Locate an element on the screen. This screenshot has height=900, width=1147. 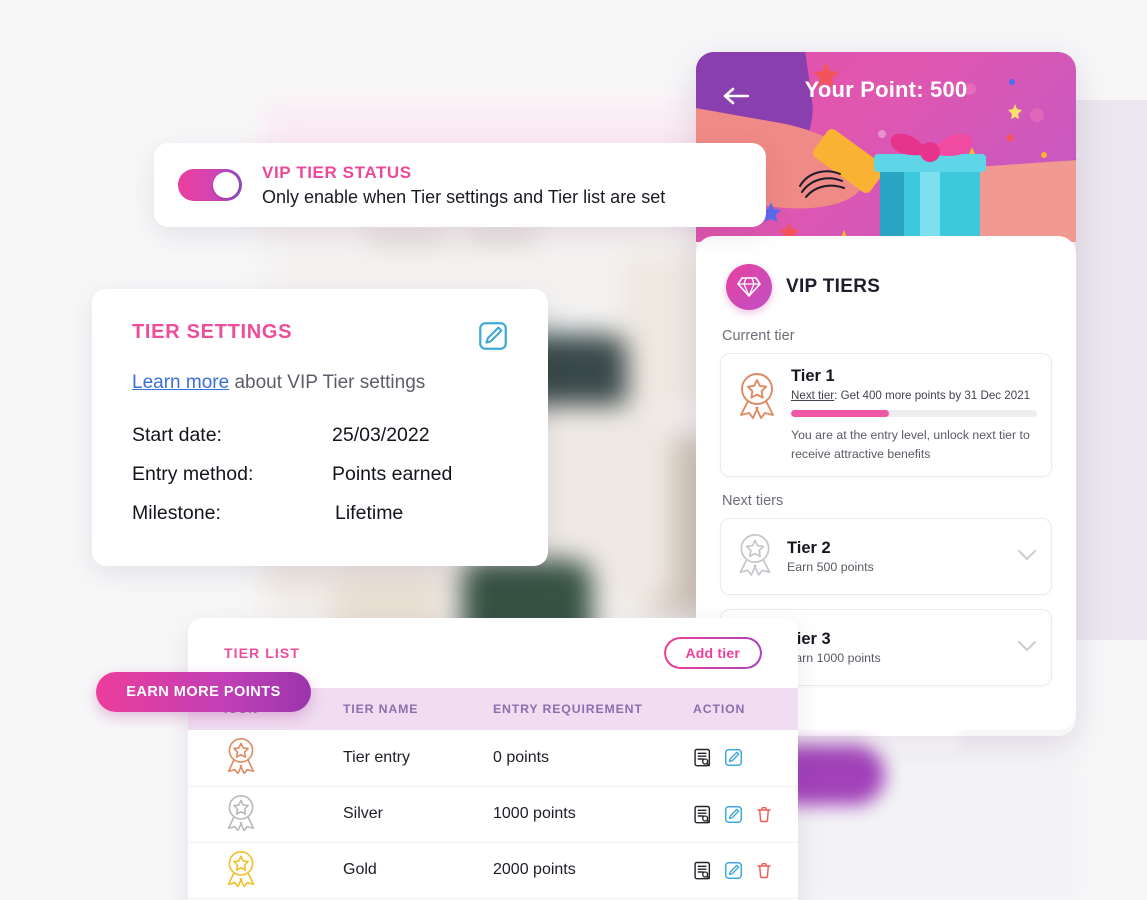
next-tier-requirement: Earn 1000 points is located at coordinates (834, 658).